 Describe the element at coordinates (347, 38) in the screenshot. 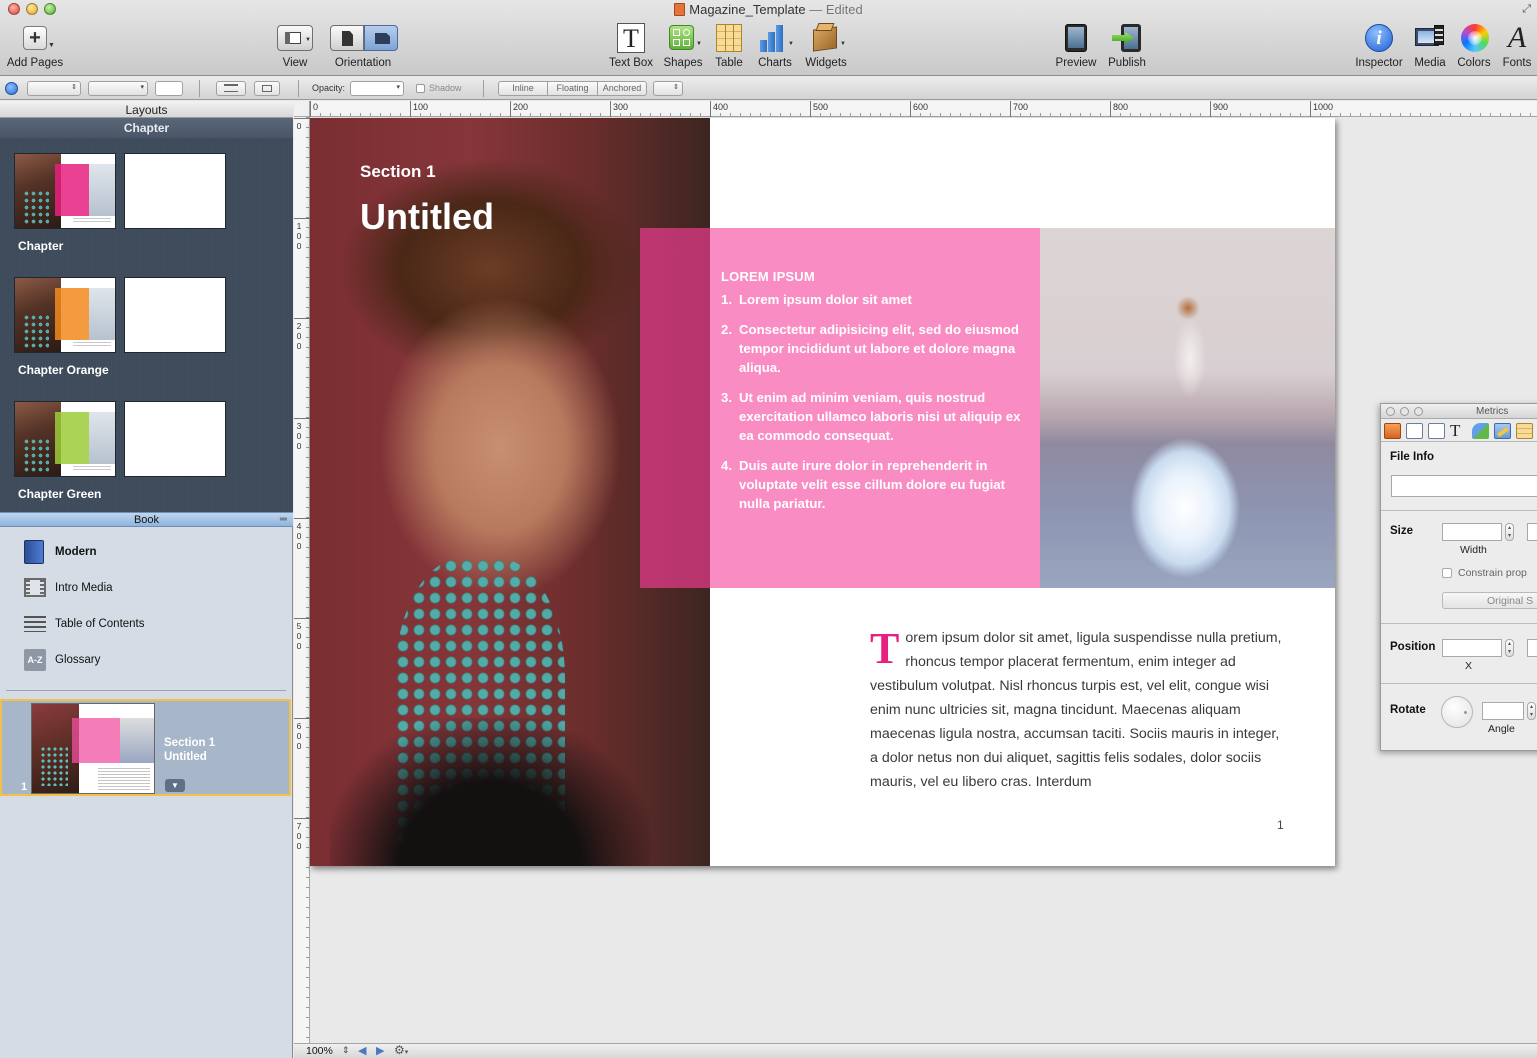

I see `portrait-orientation-icon` at that location.